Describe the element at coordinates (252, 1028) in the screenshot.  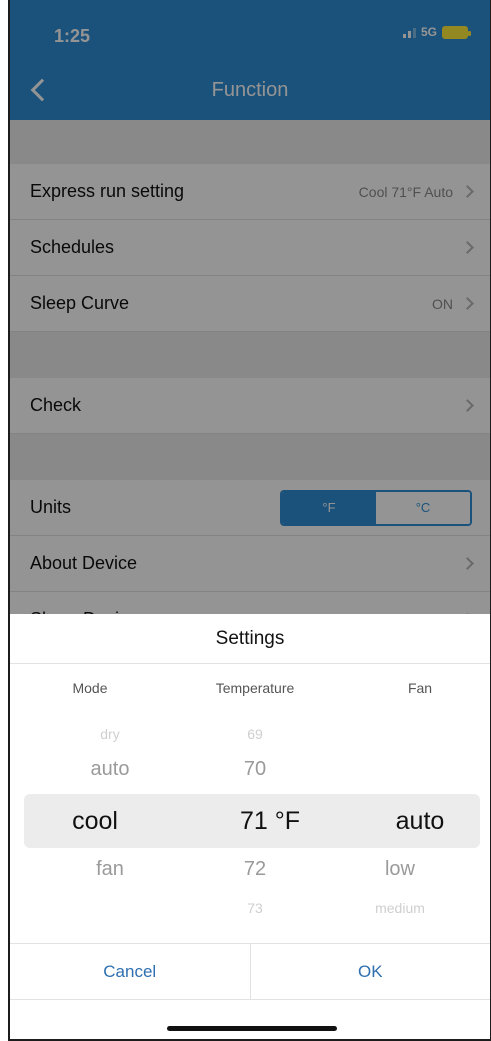
I see `home-indicator` at that location.